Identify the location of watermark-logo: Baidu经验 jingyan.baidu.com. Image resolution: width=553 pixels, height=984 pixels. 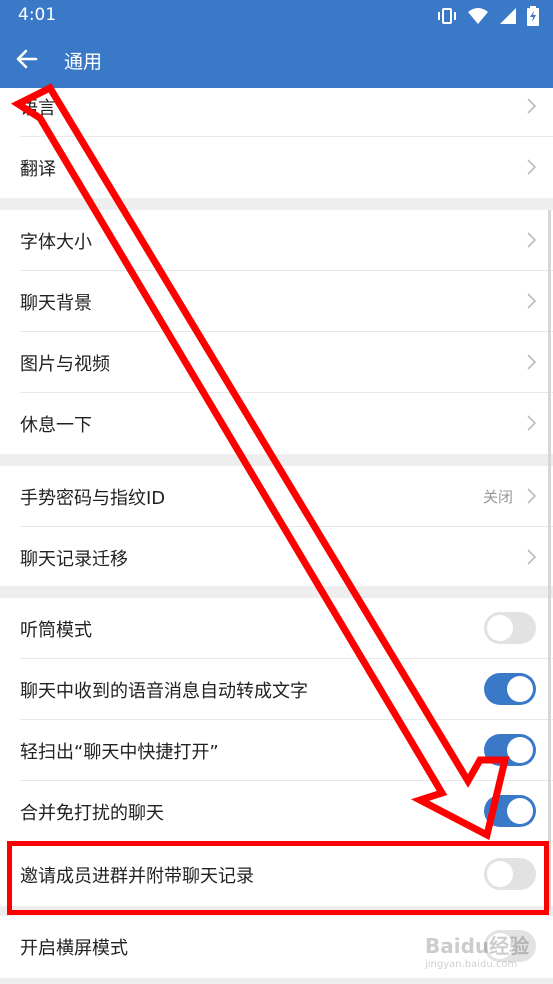
(477, 950).